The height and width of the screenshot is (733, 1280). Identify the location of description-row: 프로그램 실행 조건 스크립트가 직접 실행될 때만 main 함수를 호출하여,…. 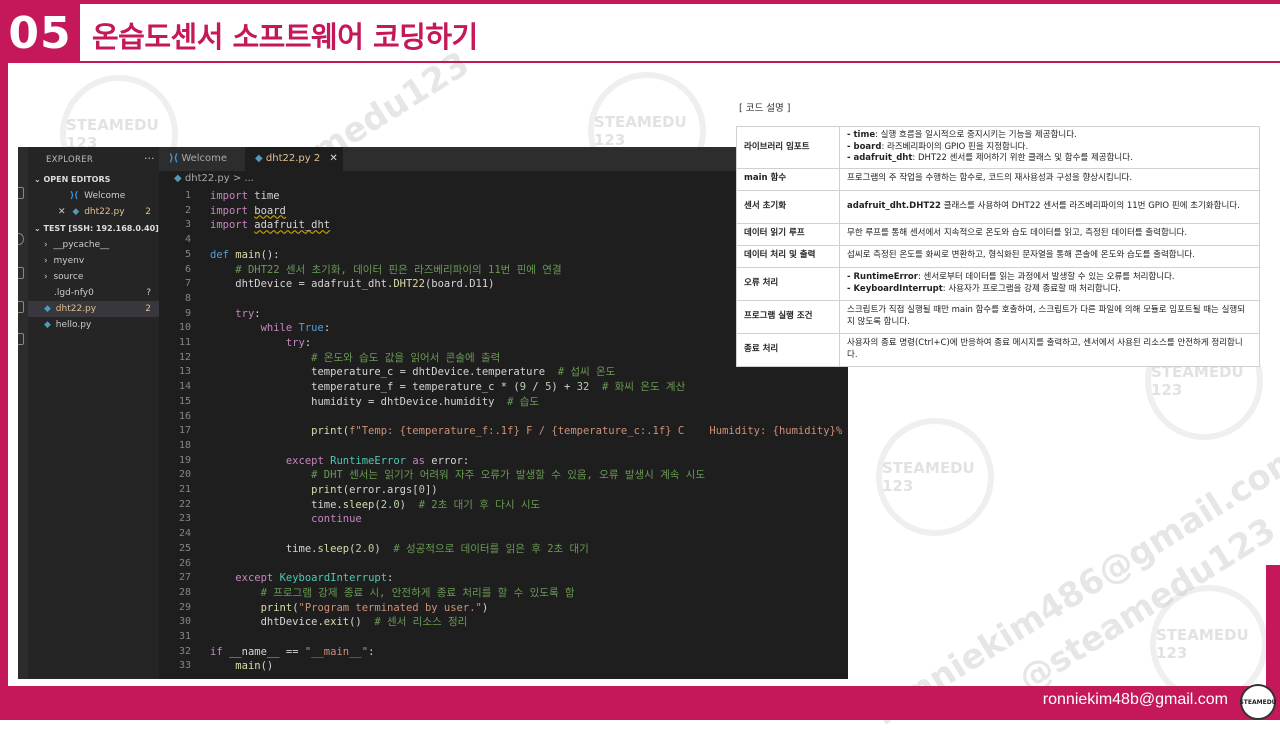
(998, 316).